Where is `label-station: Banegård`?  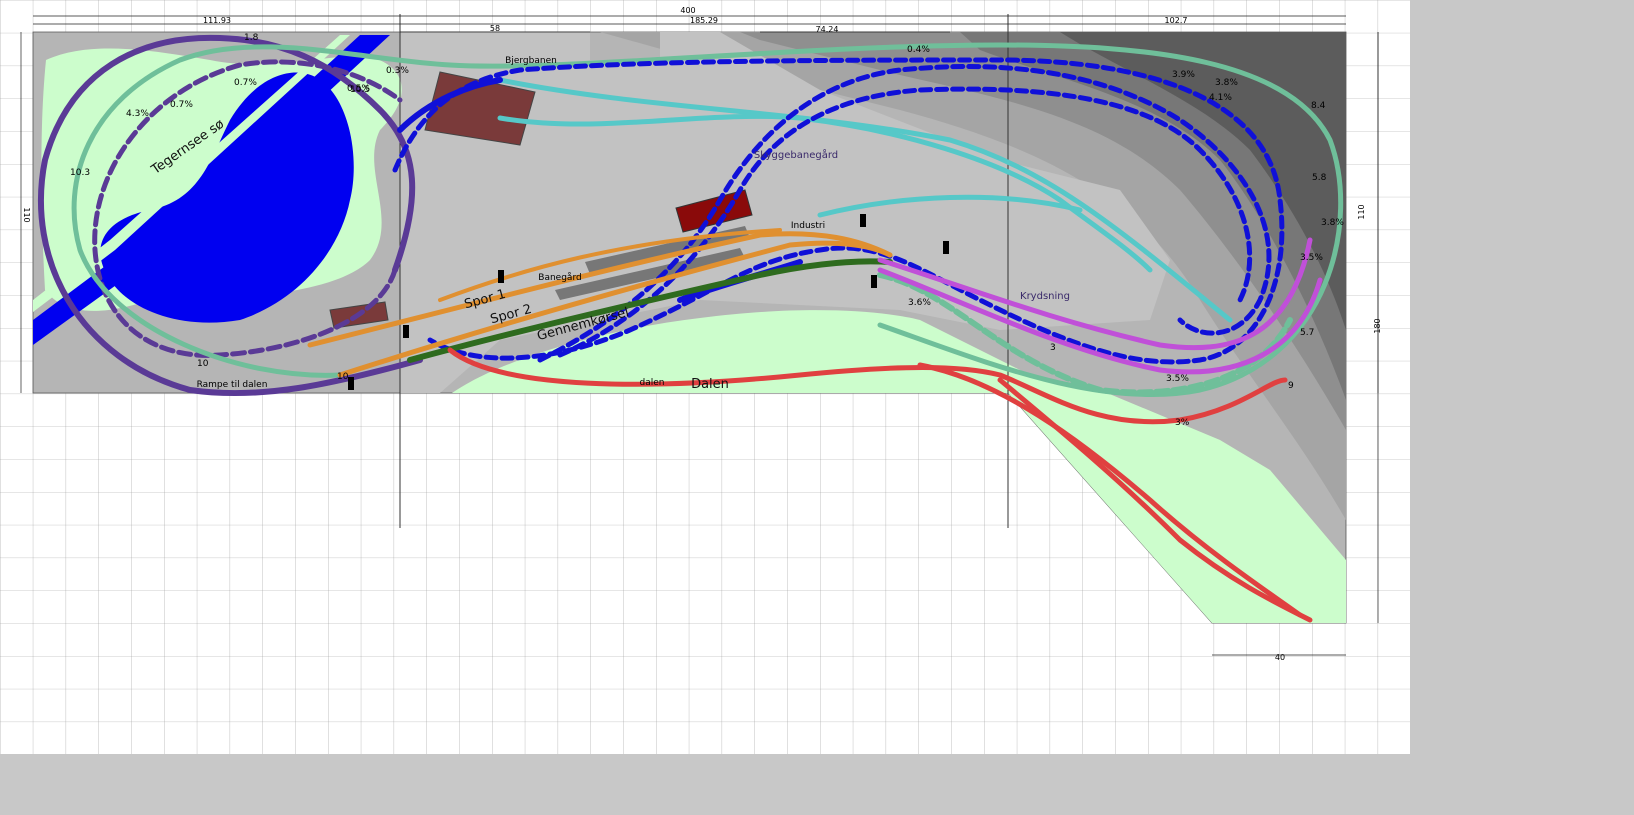
label-station: Banegård is located at coordinates (559, 277).